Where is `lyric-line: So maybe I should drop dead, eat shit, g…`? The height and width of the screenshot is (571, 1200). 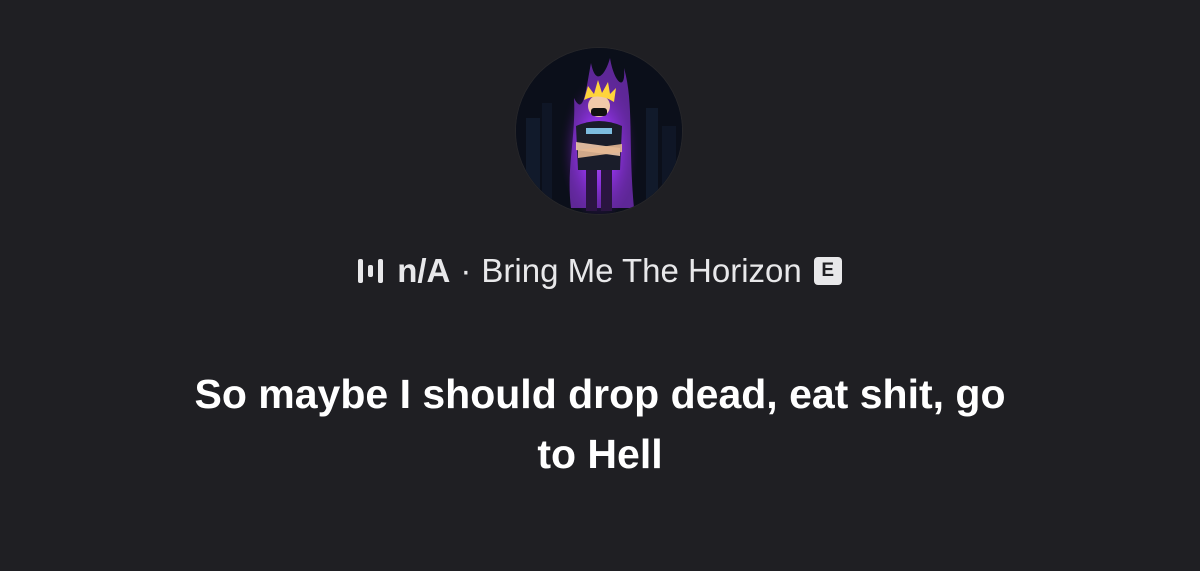 lyric-line: So maybe I should drop dead, eat shit, g… is located at coordinates (600, 394).